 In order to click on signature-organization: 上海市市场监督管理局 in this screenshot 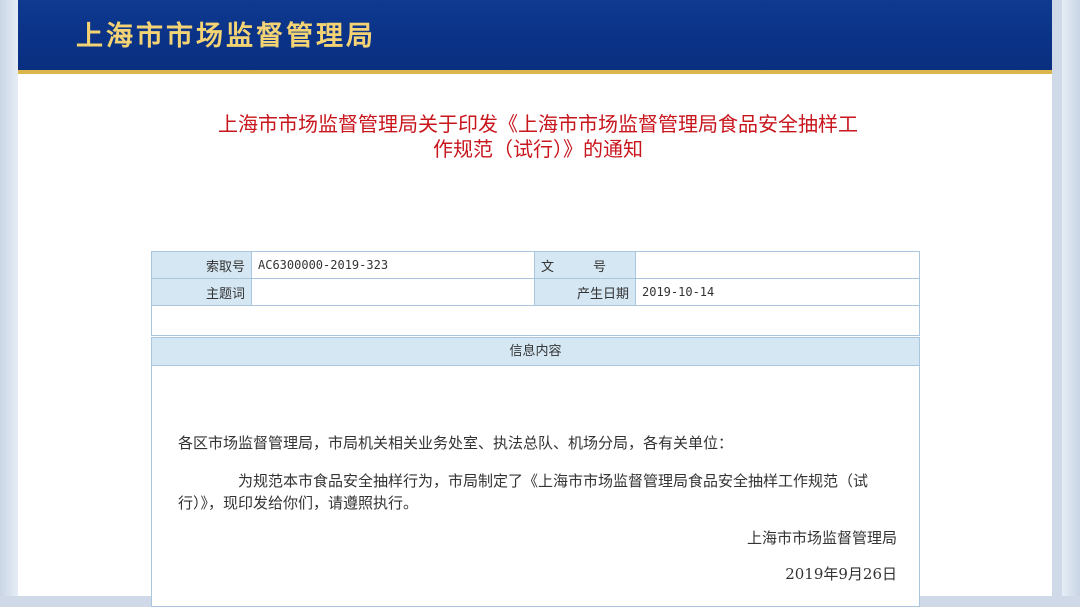, I will do `click(821, 538)`.